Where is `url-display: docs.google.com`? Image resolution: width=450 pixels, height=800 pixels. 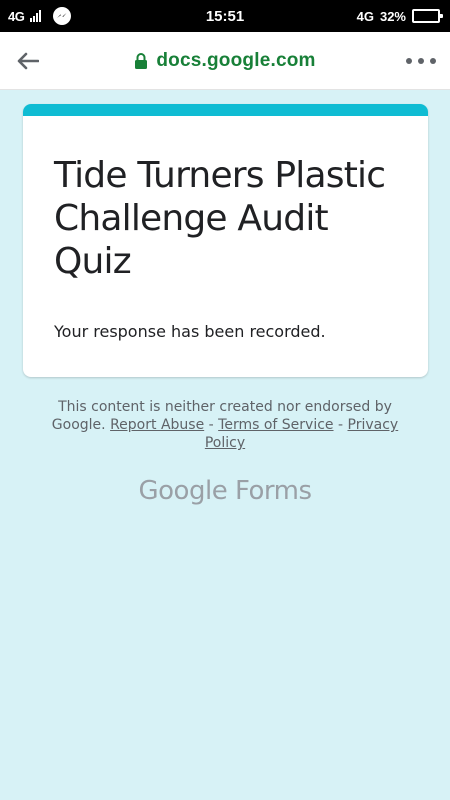 url-display: docs.google.com is located at coordinates (225, 61).